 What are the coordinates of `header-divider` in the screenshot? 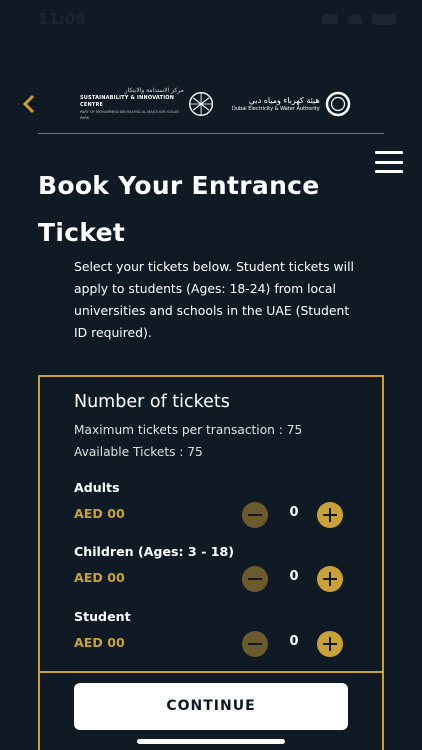 It's located at (211, 133).